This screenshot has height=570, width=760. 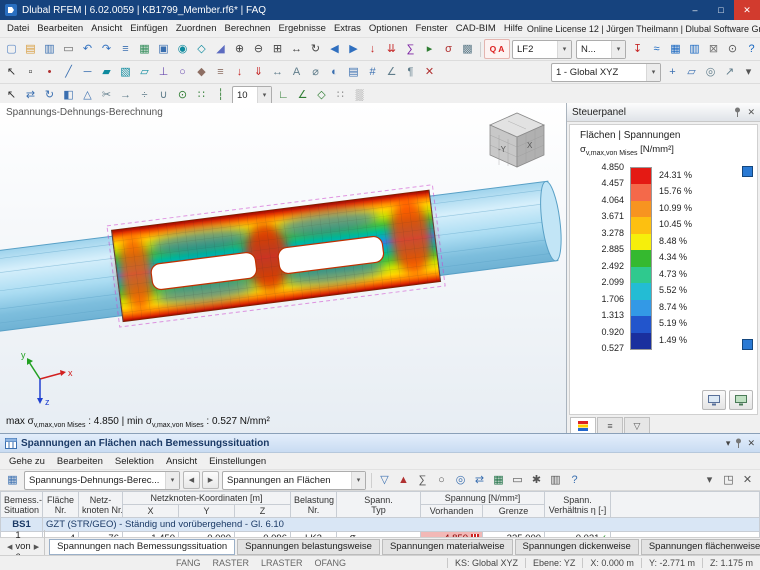 I want to click on ortho-snap-icon: ∟, so click(x=283, y=95).